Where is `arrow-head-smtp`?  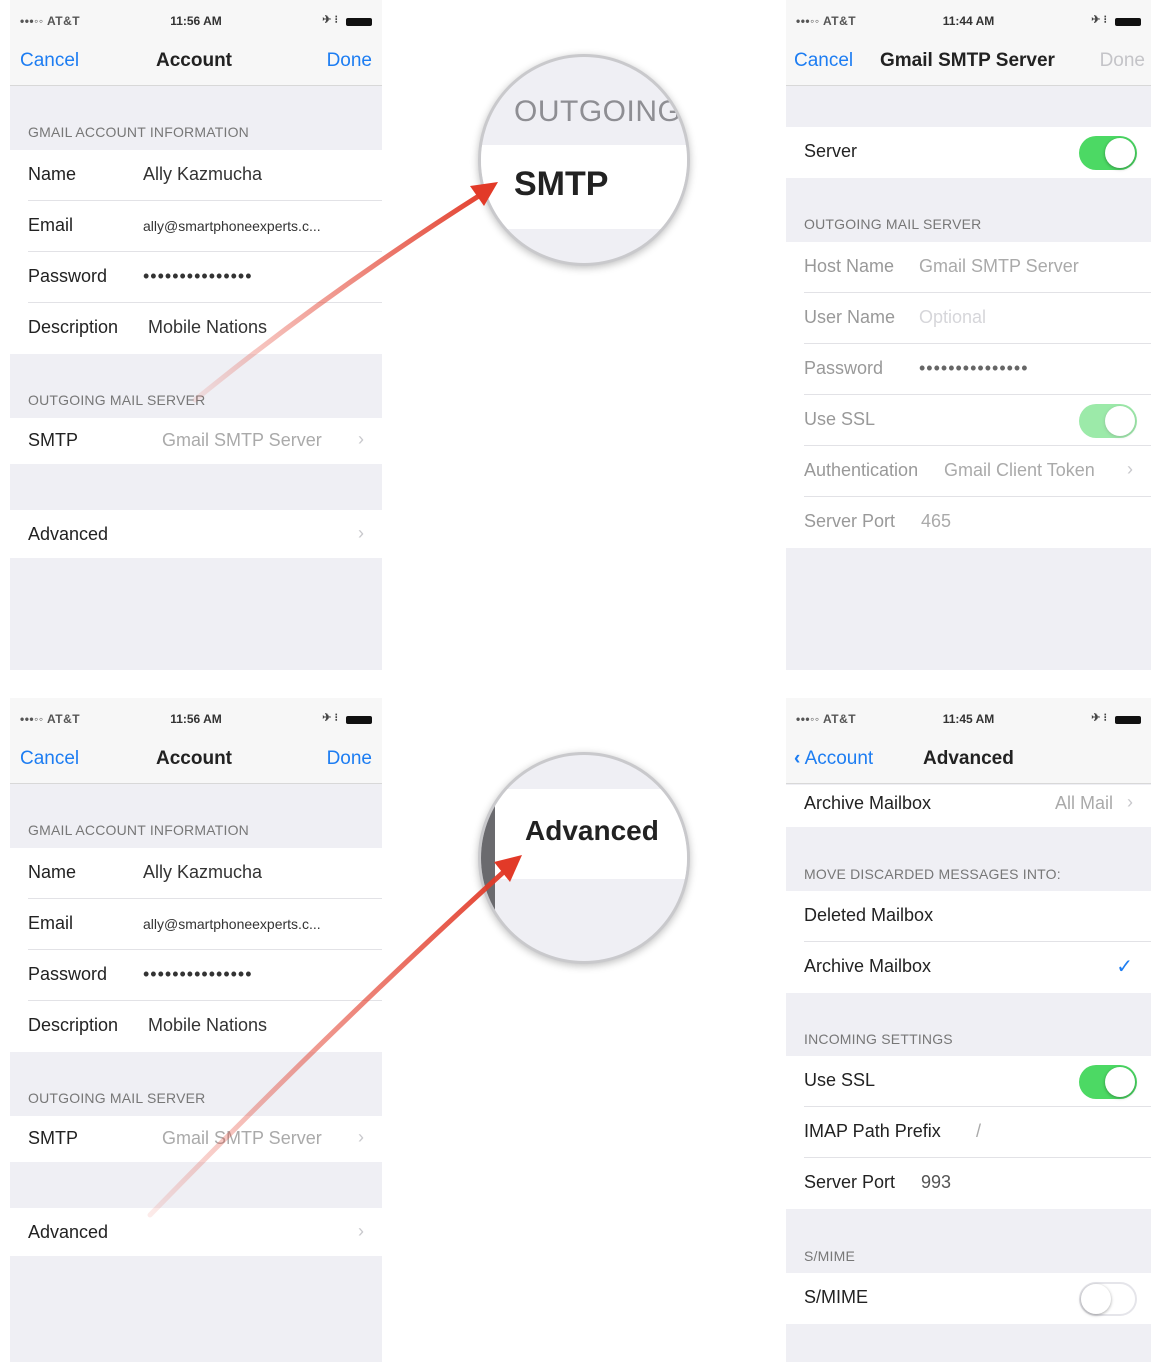
arrow-head-smtp is located at coordinates (484, 194).